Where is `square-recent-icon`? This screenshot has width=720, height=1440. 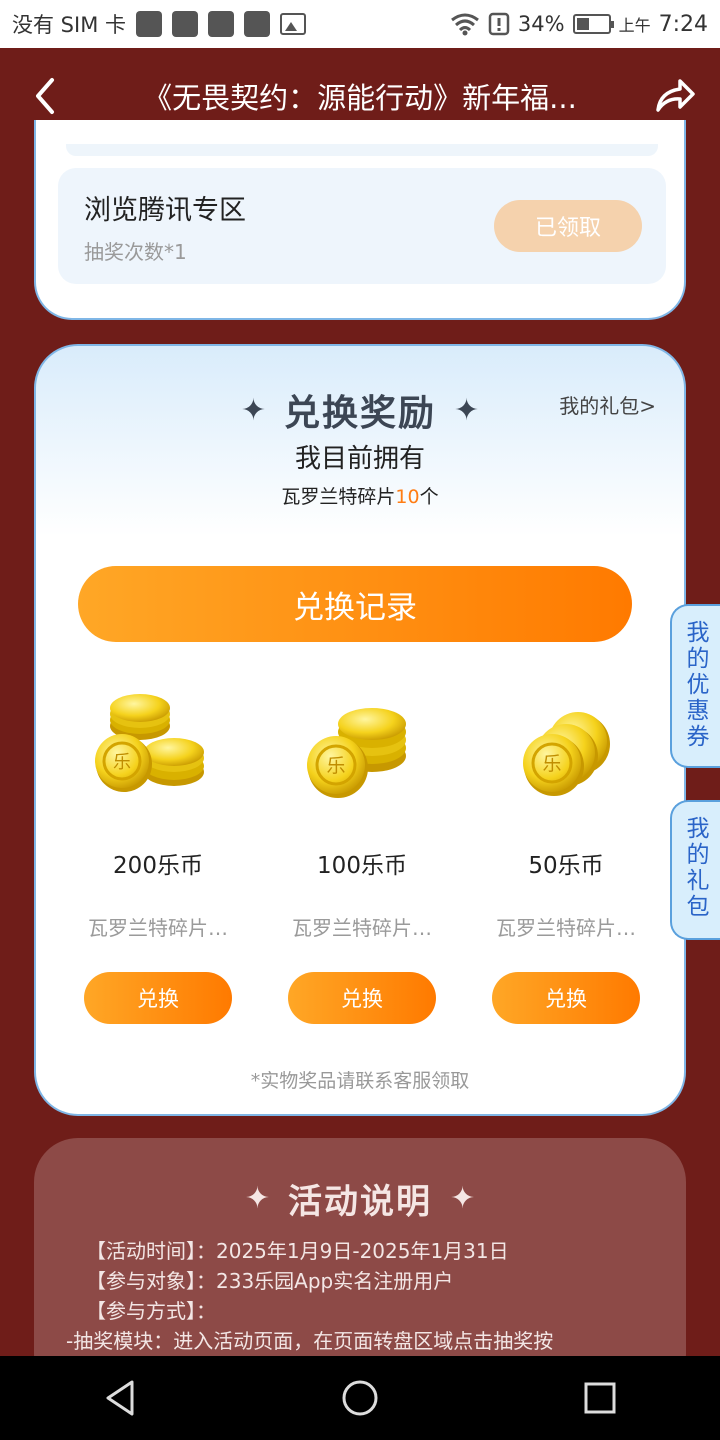 square-recent-icon is located at coordinates (600, 1398).